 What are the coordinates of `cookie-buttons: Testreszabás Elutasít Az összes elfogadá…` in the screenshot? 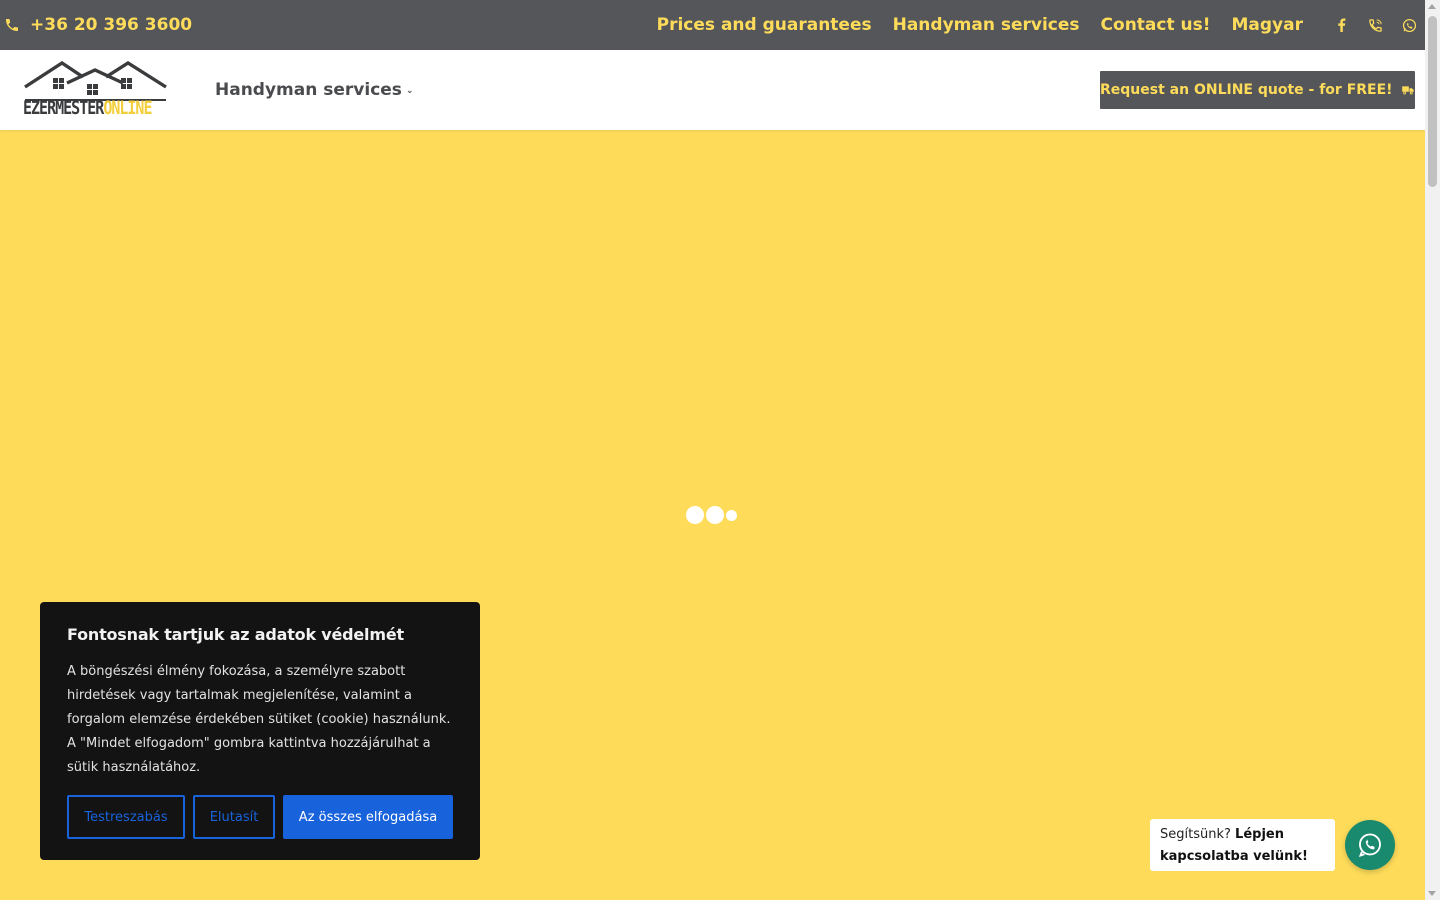 It's located at (260, 817).